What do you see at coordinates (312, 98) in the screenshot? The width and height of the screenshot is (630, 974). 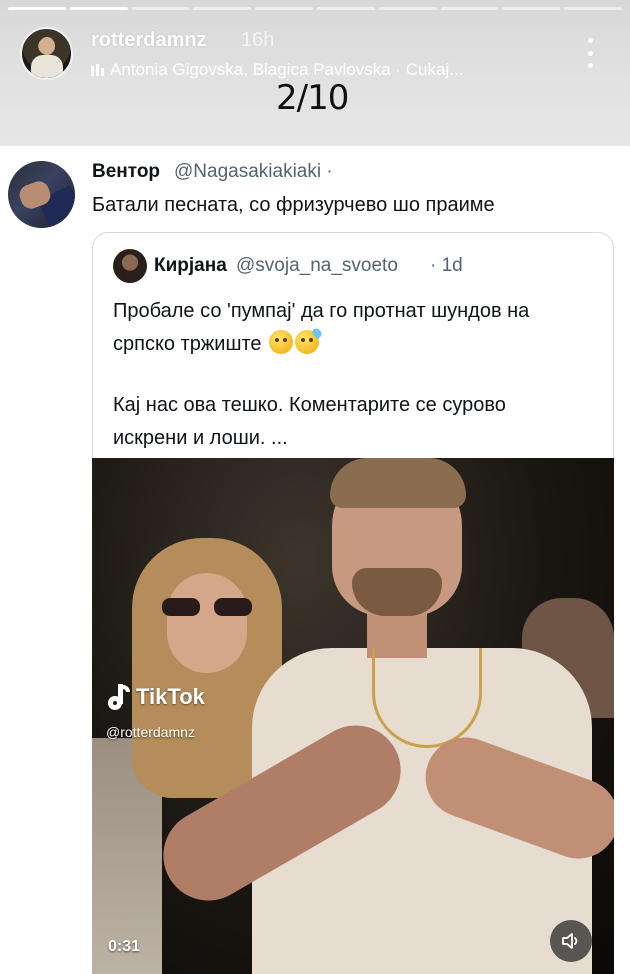 I see `page-counter: 2/10` at bounding box center [312, 98].